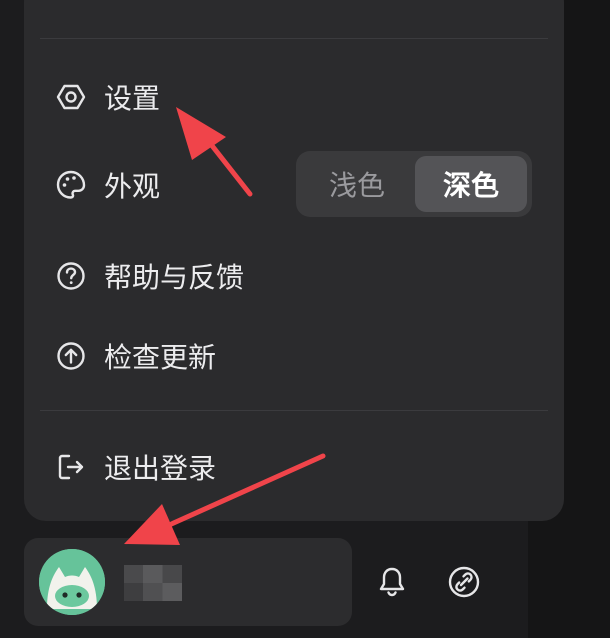 The height and width of the screenshot is (638, 610). I want to click on theme-toggle: 浅色 深色, so click(414, 184).